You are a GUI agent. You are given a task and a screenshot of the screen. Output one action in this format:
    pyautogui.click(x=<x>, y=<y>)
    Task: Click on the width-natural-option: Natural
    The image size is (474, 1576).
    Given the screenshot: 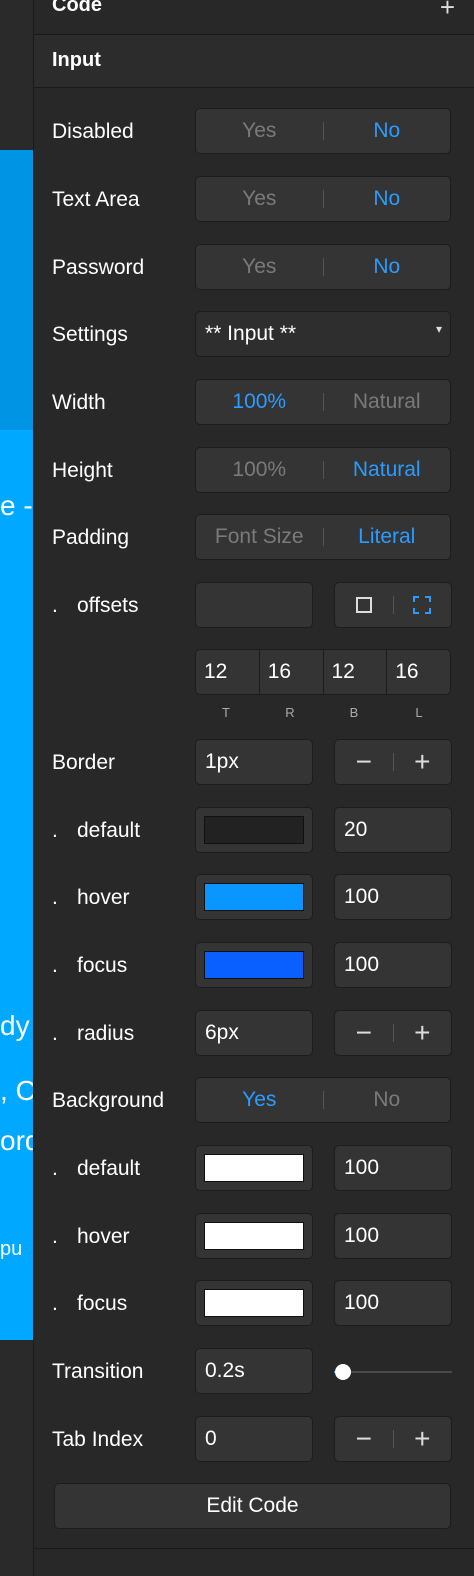 What is the action you would take?
    pyautogui.click(x=387, y=402)
    